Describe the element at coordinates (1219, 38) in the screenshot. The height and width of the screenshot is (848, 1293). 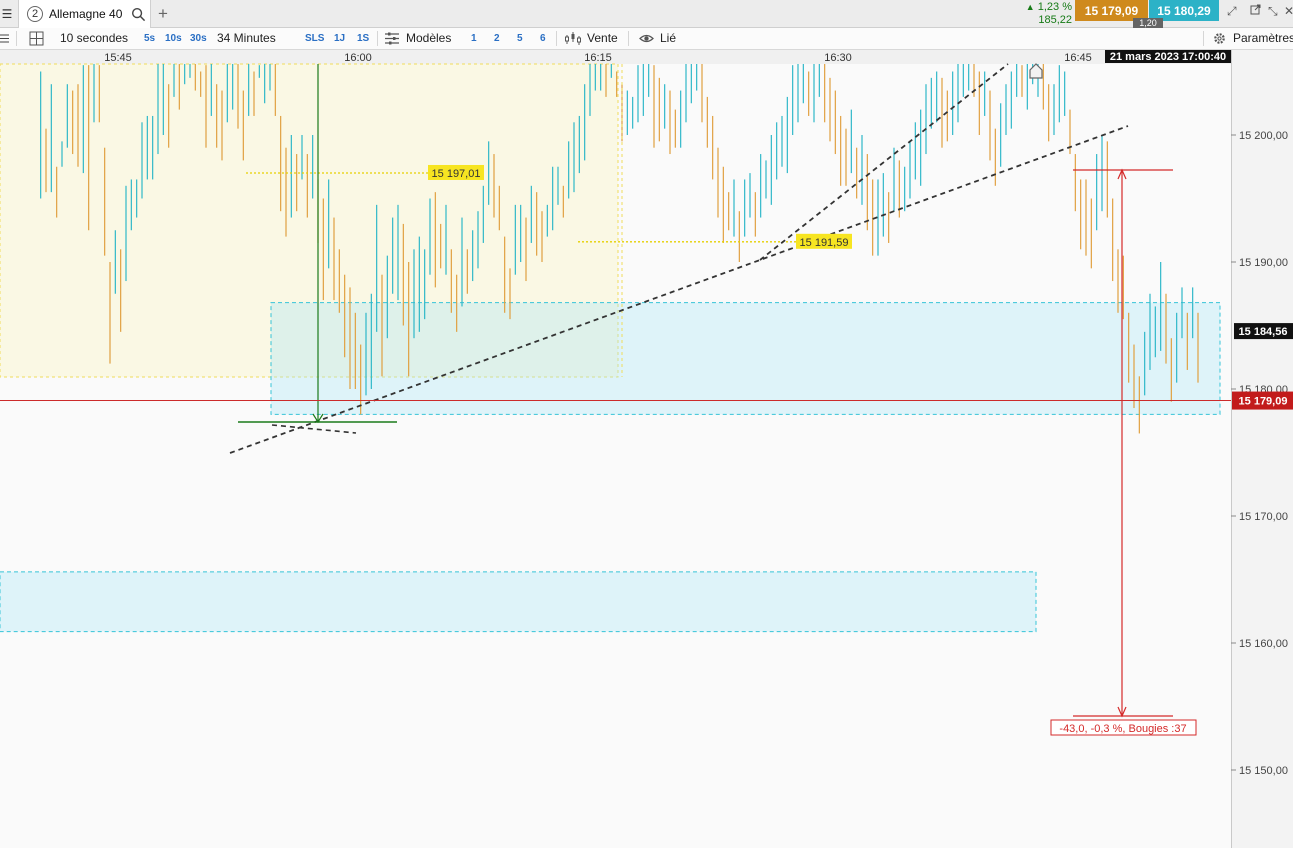
I see `gear-icon` at that location.